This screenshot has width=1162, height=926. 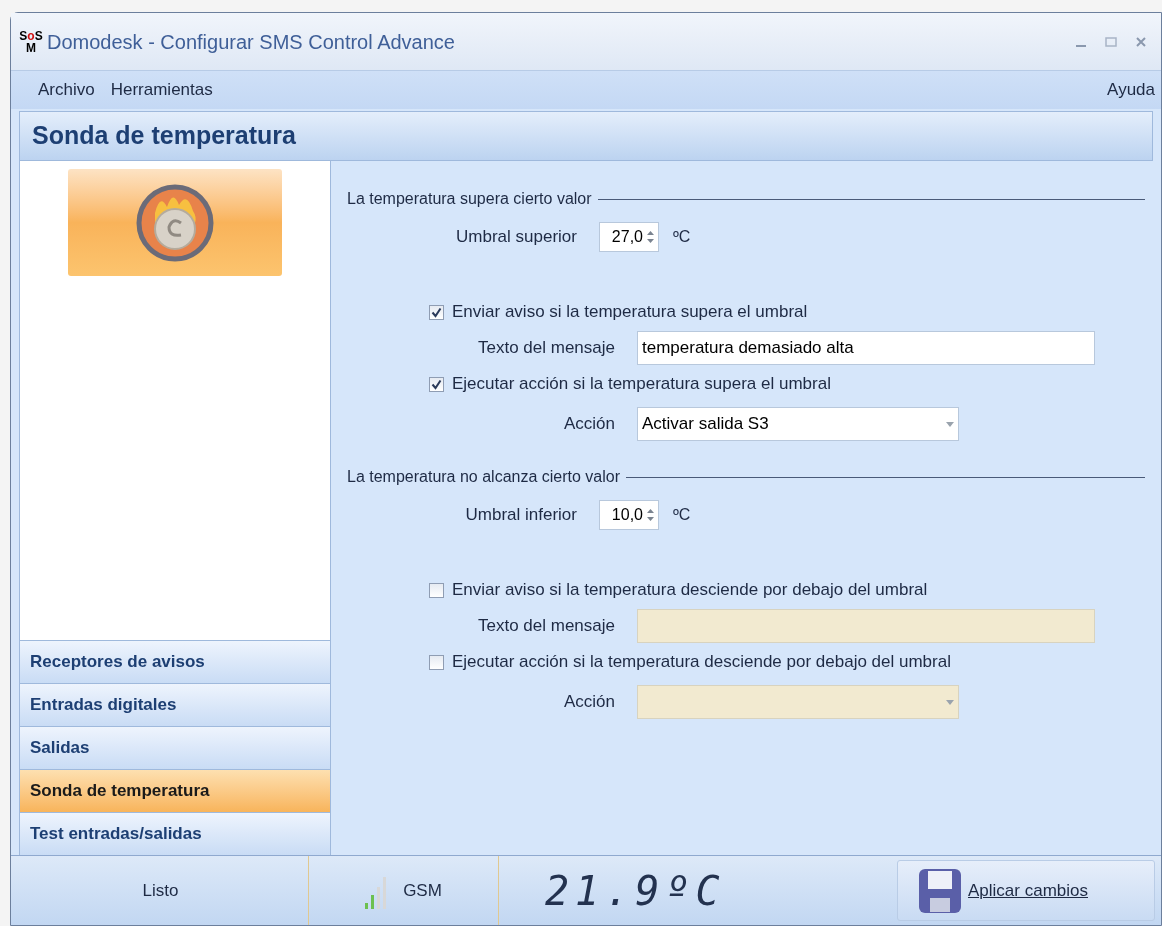 What do you see at coordinates (516, 237) in the screenshot?
I see `threshold-label: Umbral superior` at bounding box center [516, 237].